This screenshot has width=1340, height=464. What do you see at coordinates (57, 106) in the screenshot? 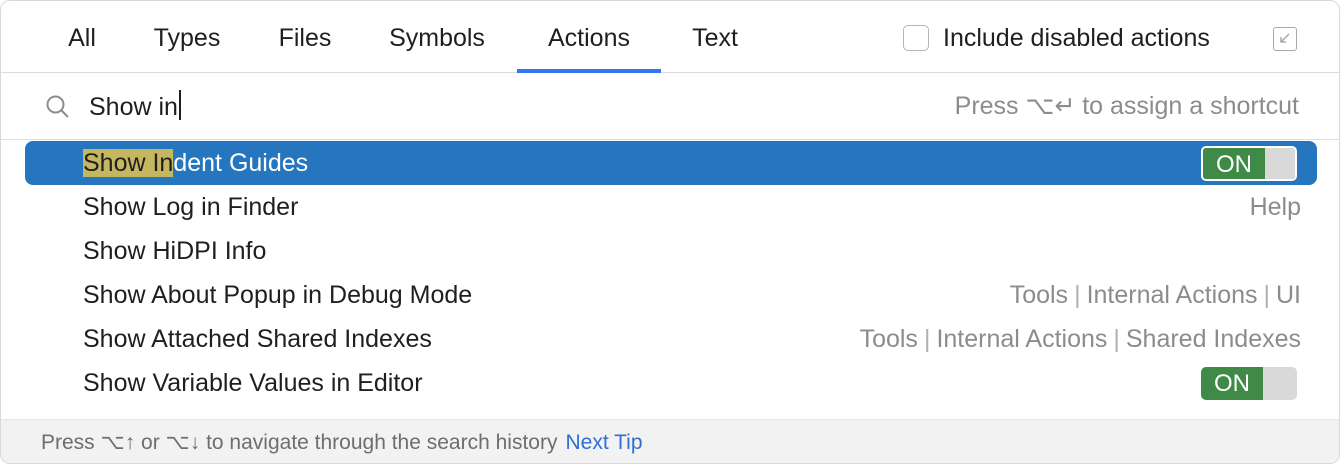
I see `search-icon` at bounding box center [57, 106].